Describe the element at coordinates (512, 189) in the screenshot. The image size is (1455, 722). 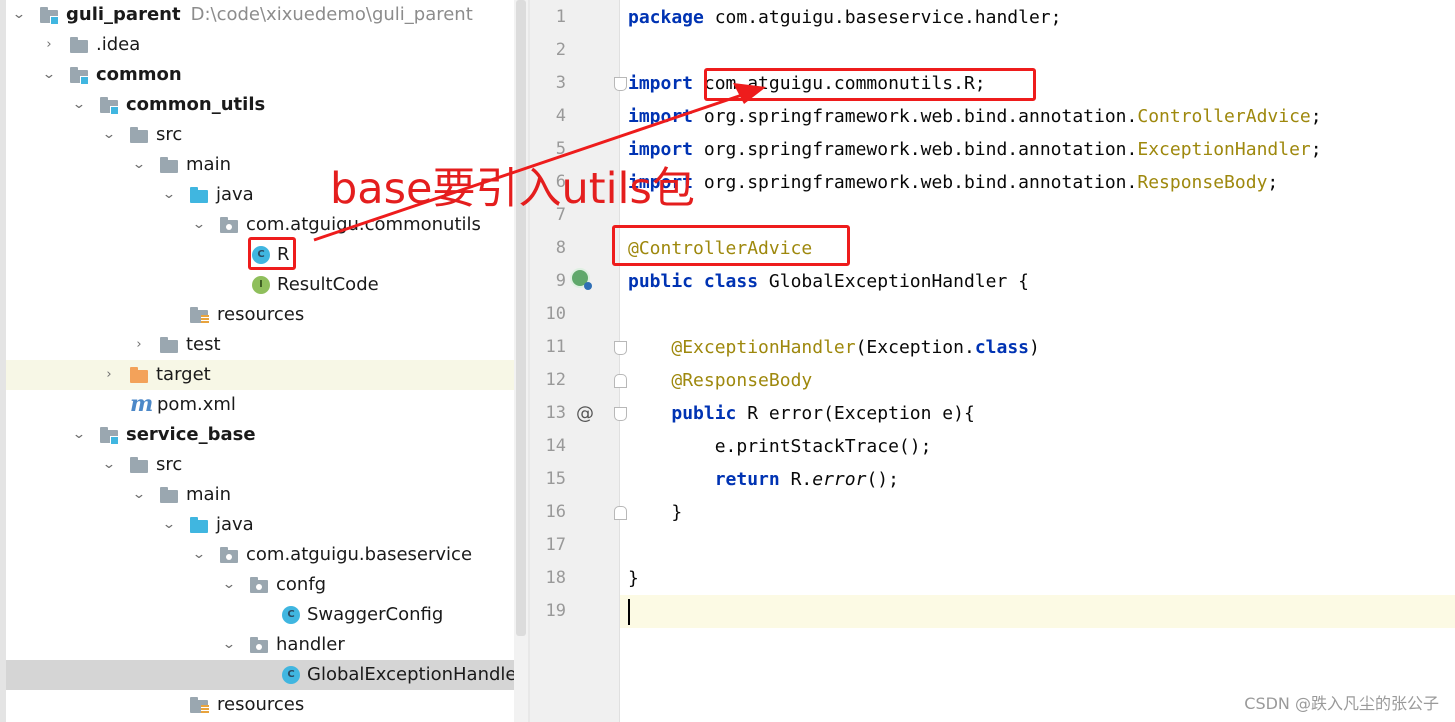
I see `annotation-text: base要引入utils包` at that location.